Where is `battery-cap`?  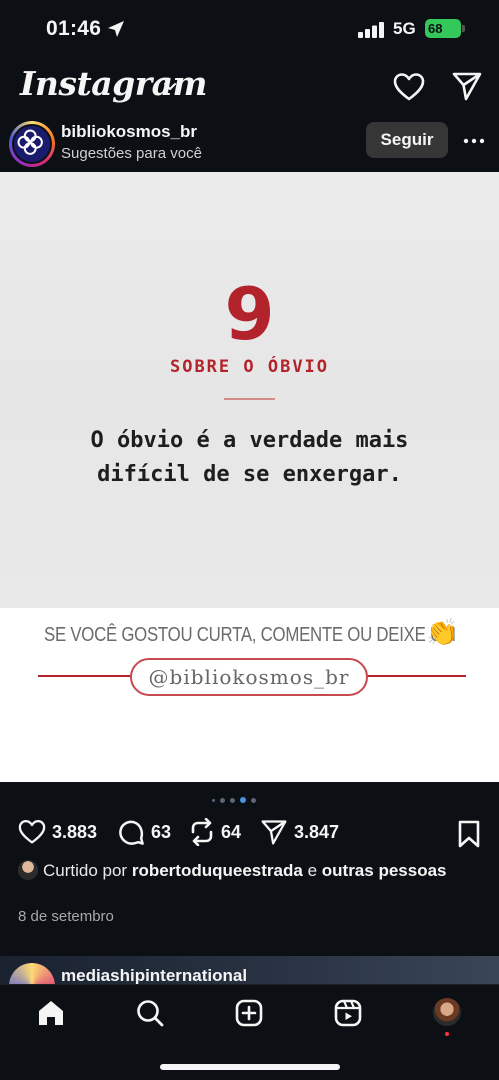
battery-cap is located at coordinates (463, 28).